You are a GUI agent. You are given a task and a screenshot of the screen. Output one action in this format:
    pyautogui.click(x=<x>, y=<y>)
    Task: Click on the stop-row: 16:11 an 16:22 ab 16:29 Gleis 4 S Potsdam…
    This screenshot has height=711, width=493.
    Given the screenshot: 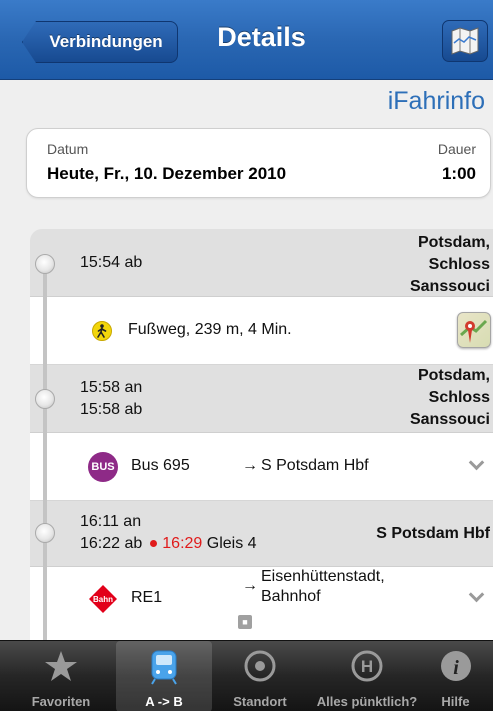 What is the action you would take?
    pyautogui.click(x=261, y=534)
    